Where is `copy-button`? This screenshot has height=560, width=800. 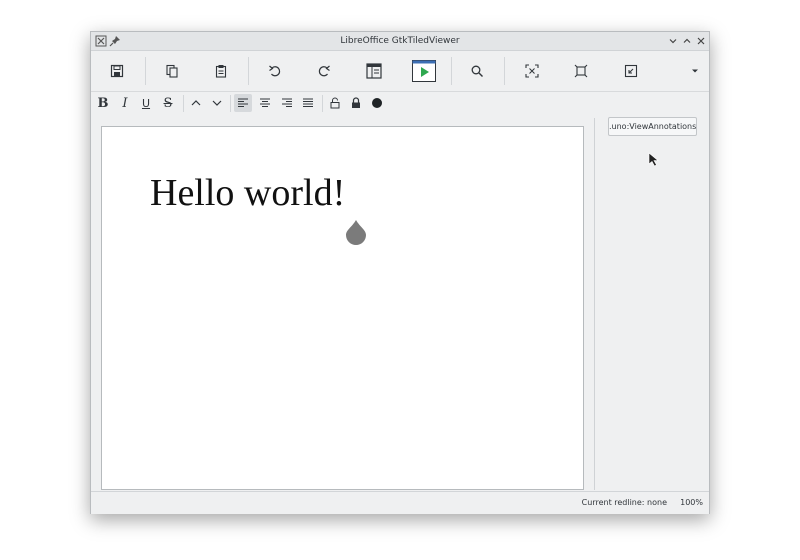 copy-button is located at coordinates (172, 71).